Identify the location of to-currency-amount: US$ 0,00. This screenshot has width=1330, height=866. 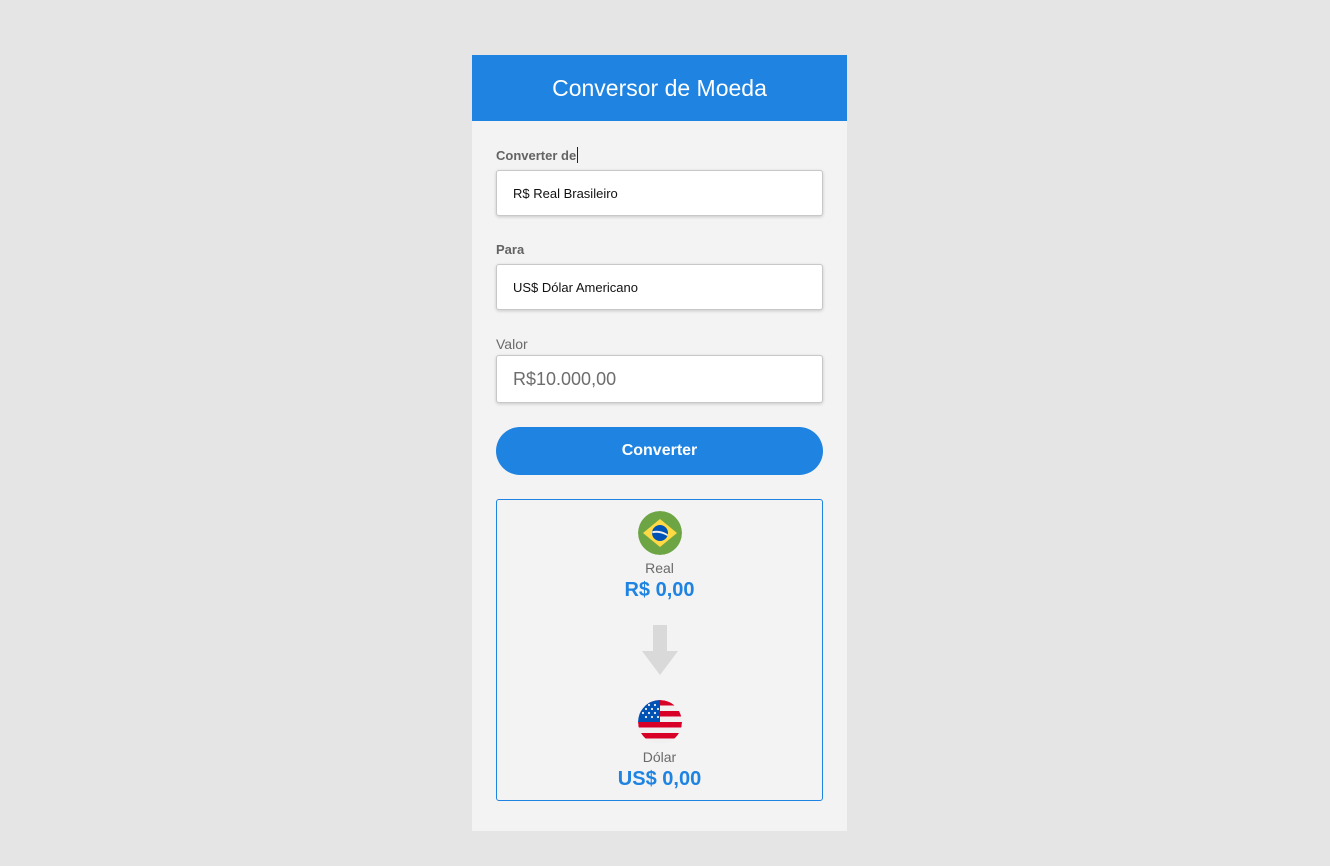
(659, 779).